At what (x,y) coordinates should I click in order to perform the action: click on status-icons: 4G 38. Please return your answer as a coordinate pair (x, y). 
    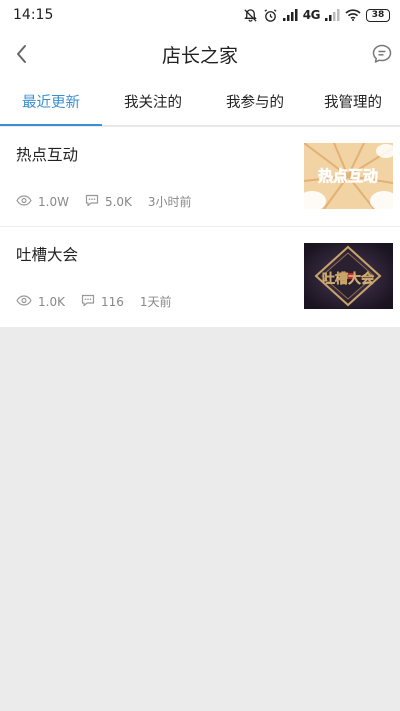
    Looking at the image, I should click on (316, 15).